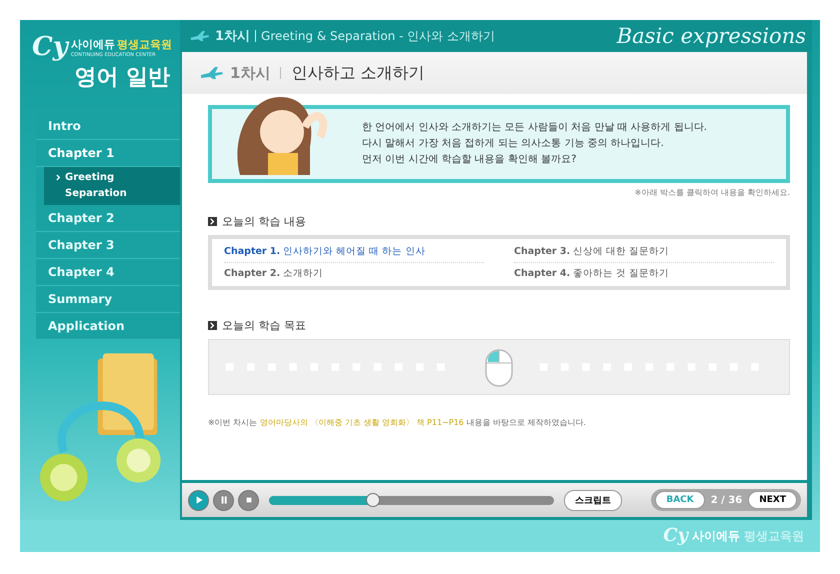  Describe the element at coordinates (248, 500) in the screenshot. I see `stop-button` at that location.